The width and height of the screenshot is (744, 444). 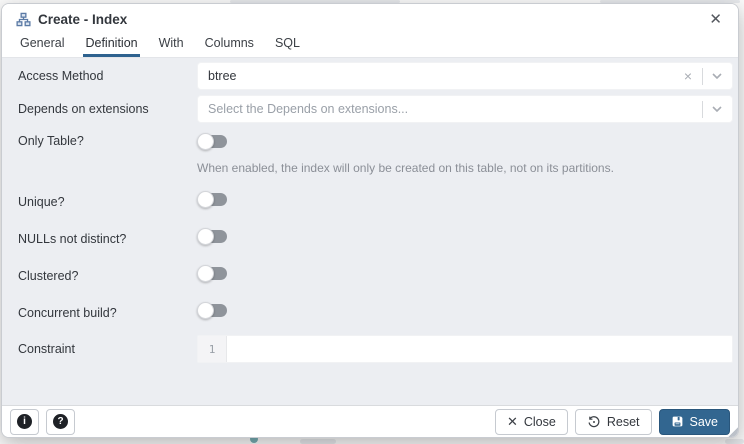 I want to click on concurrent-build-toggle, so click(x=212, y=310).